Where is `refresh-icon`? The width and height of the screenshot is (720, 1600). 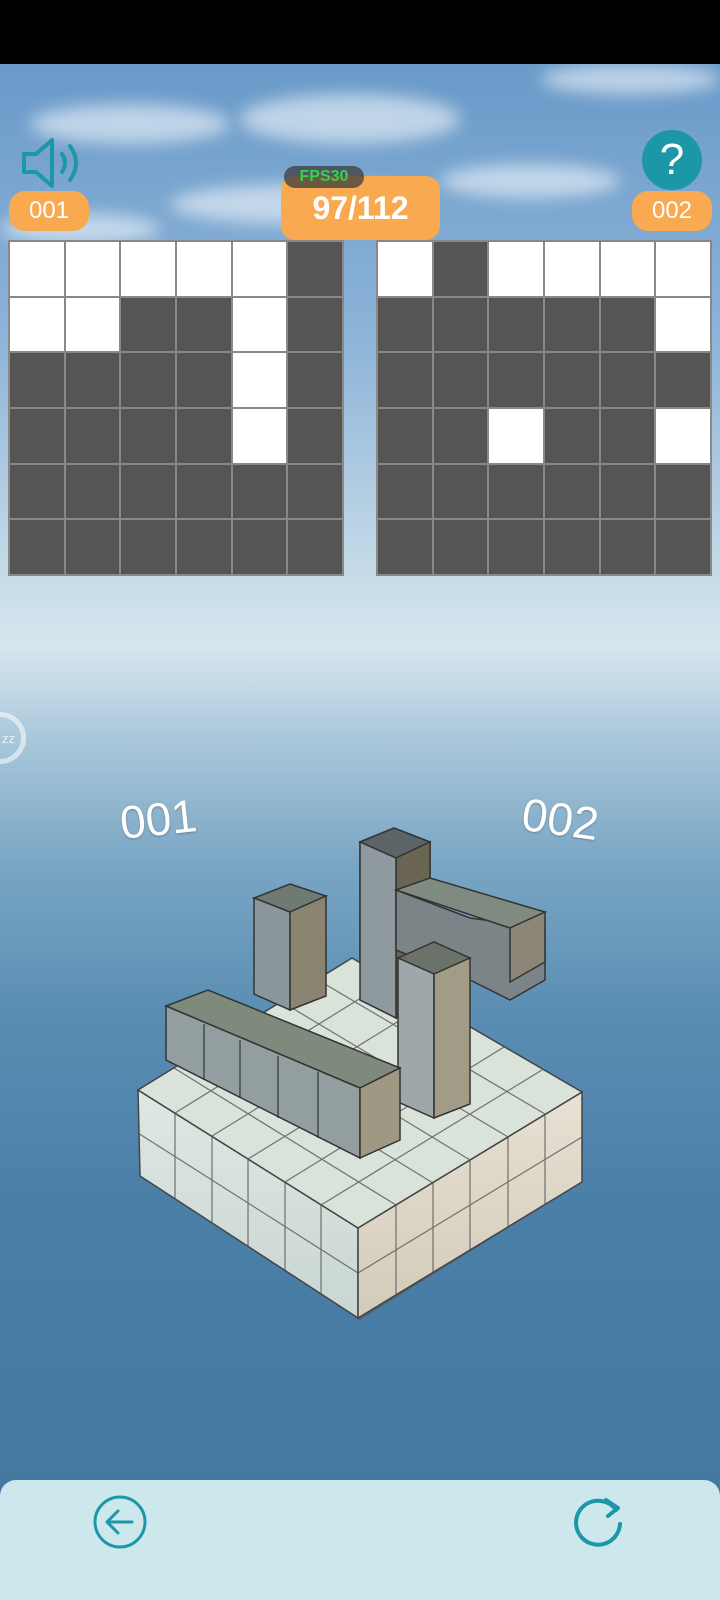 refresh-icon is located at coordinates (598, 1522).